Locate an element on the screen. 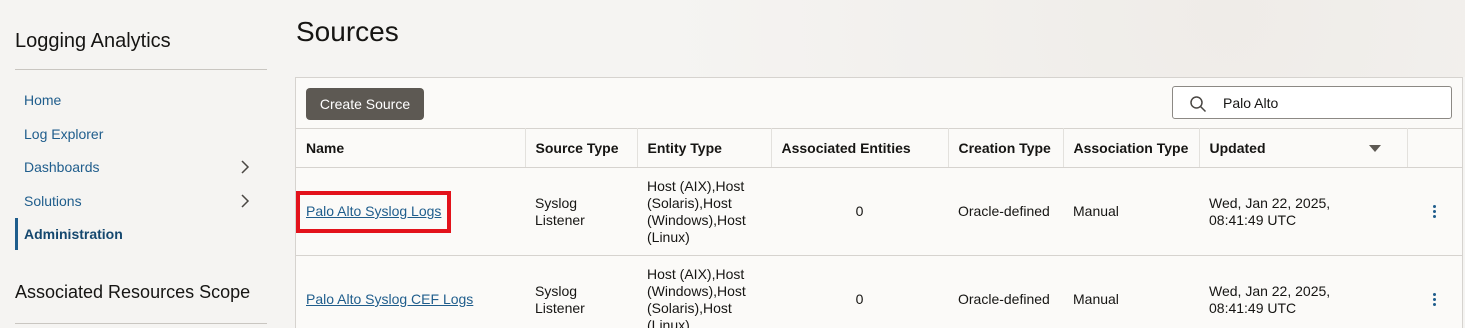  sidebar-item-home: Home is located at coordinates (141, 100).